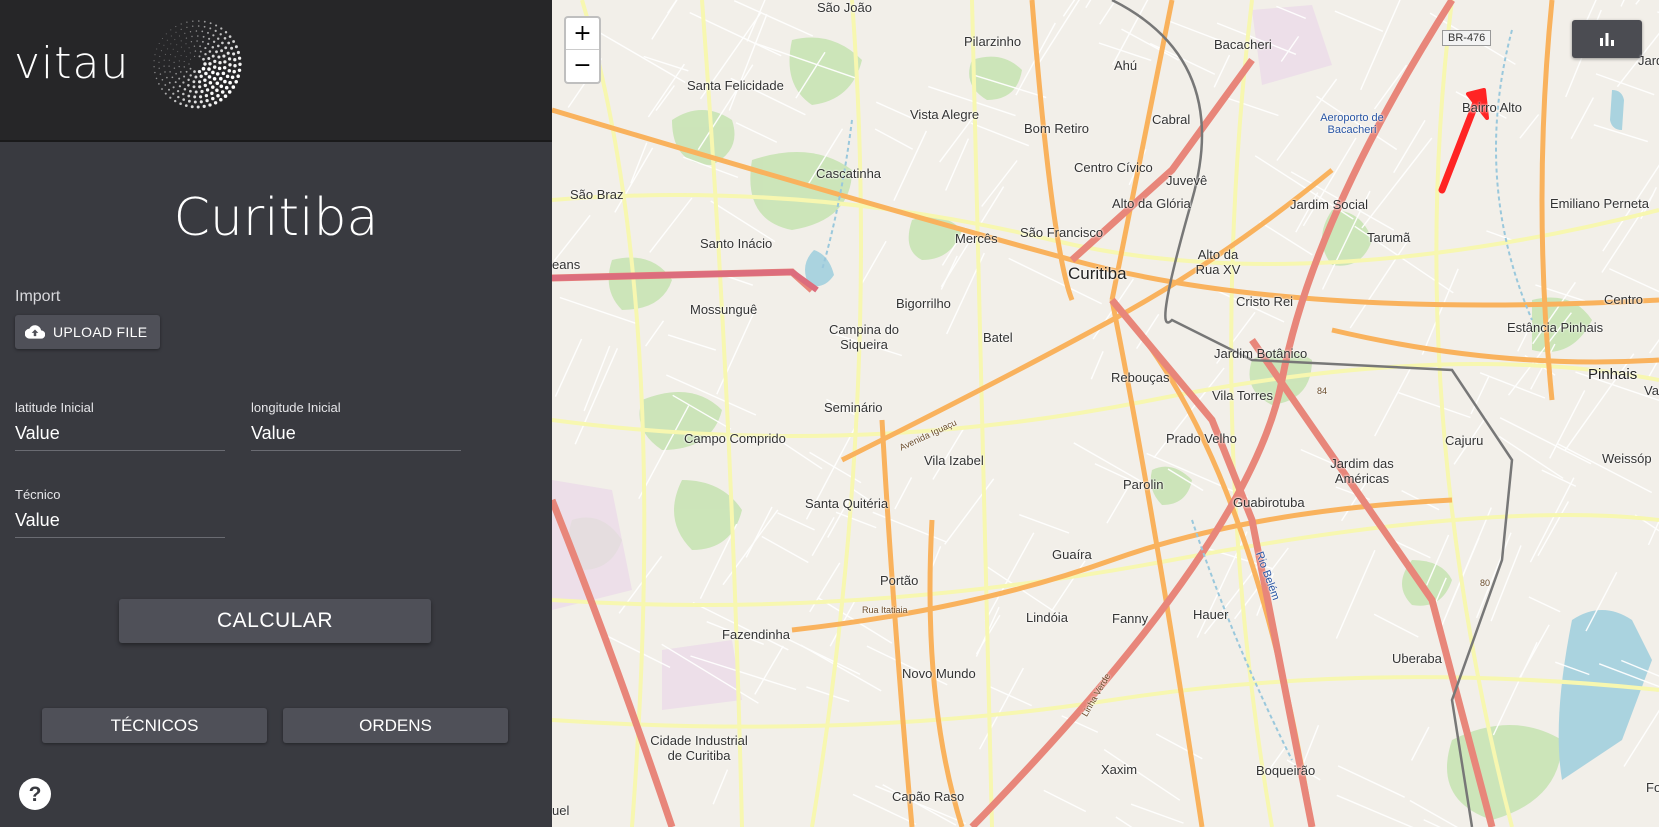 Image resolution: width=1659 pixels, height=827 pixels. Describe the element at coordinates (1130, 618) in the screenshot. I see `map-label: Fanny` at that location.